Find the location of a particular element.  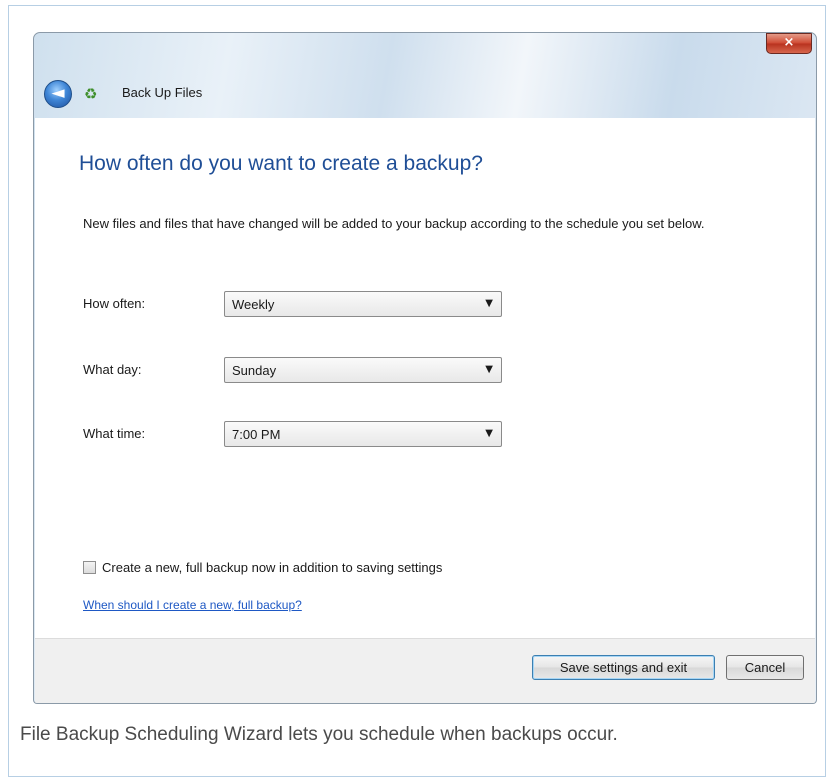

title-bar: ◄ ♻ Back Up Files is located at coordinates (425, 95).